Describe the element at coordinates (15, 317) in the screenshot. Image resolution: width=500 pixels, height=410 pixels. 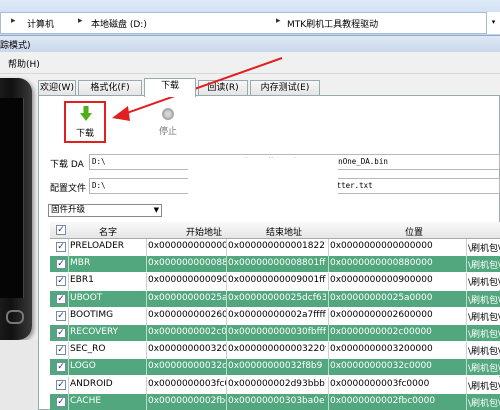
I see `phone-home-button` at that location.